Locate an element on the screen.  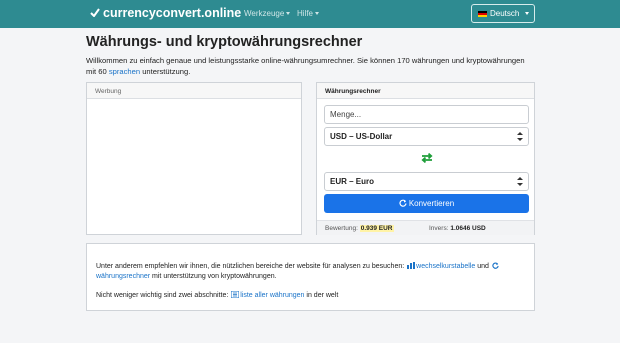
swap-icon is located at coordinates (427, 158).